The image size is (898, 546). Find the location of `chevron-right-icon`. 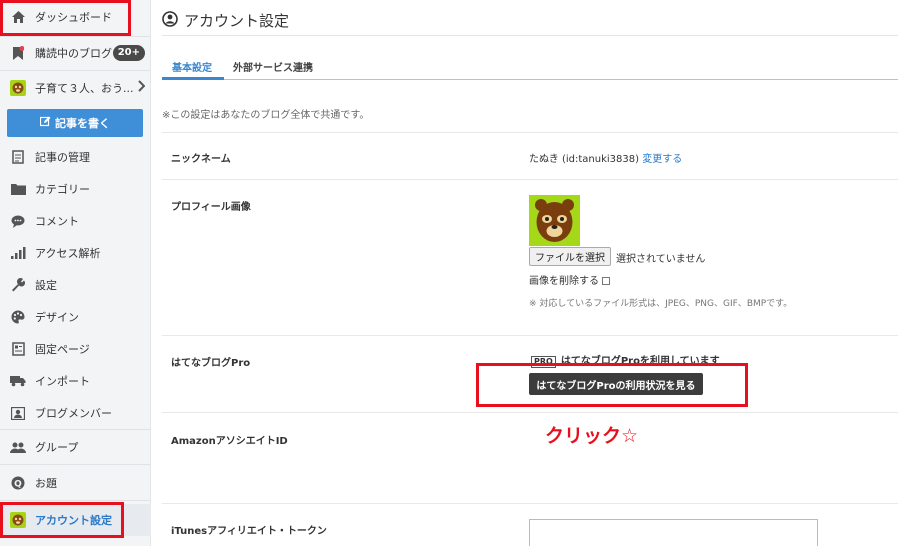

chevron-right-icon is located at coordinates (141, 87).